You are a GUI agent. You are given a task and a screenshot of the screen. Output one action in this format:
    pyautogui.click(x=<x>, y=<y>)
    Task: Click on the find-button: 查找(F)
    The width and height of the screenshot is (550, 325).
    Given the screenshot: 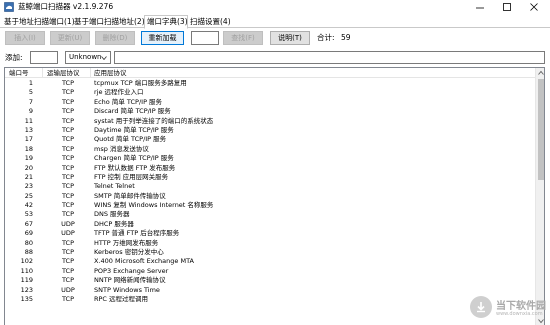 What is the action you would take?
    pyautogui.click(x=243, y=38)
    